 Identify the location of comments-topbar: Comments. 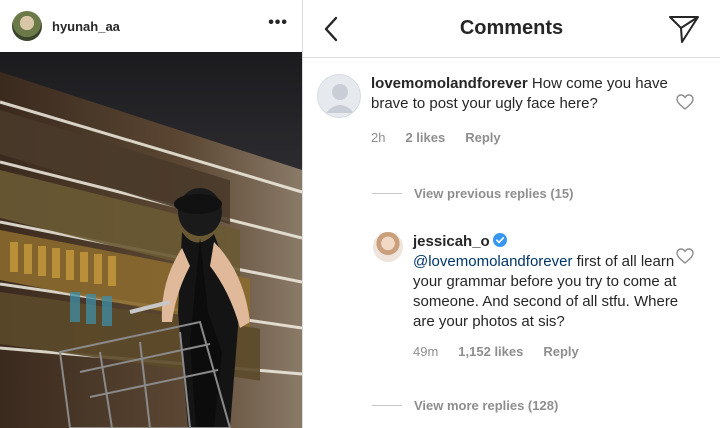
(511, 29).